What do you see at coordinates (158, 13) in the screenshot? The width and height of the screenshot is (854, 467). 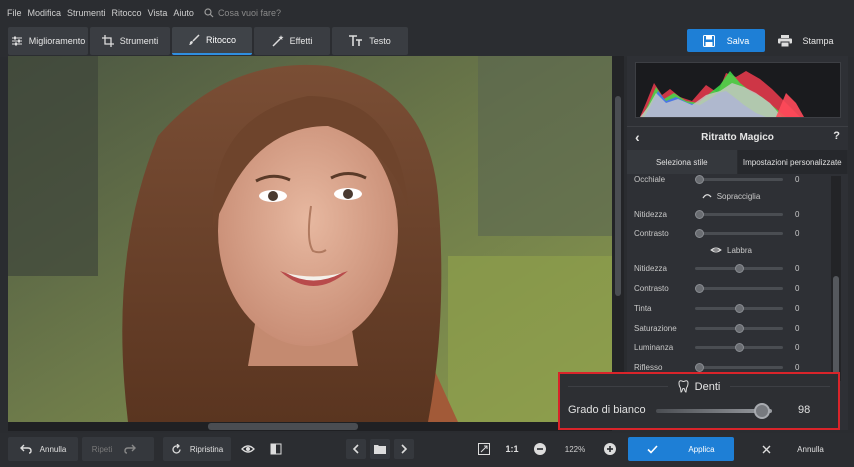 I see `menu-vista: Vista` at bounding box center [158, 13].